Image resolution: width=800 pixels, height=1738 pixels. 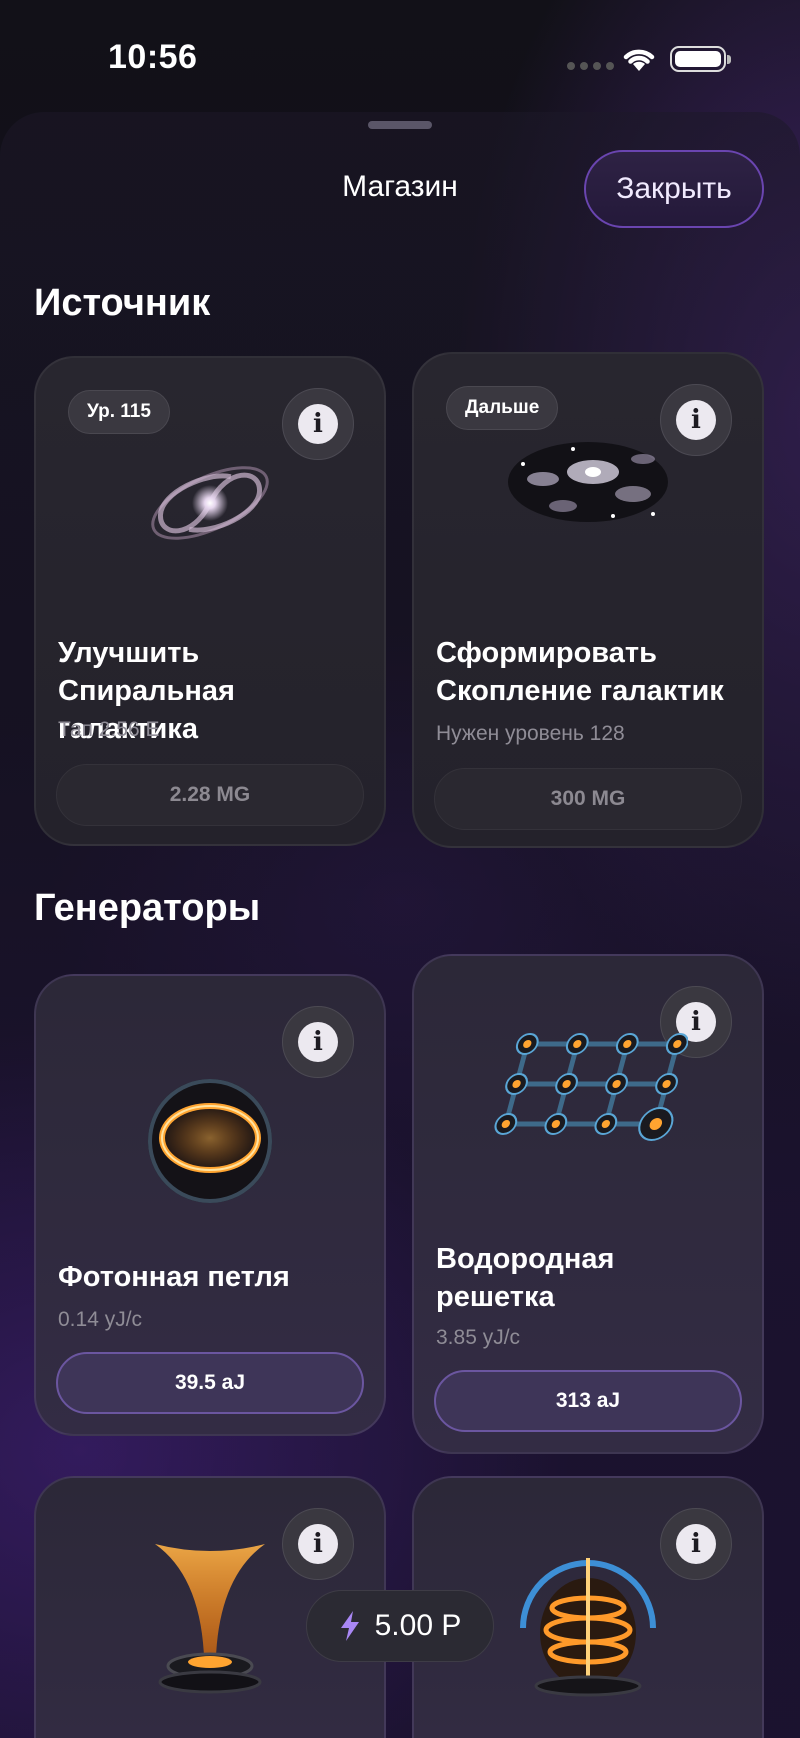 What do you see at coordinates (210, 795) in the screenshot?
I see `price-button: 2.28 MG` at bounding box center [210, 795].